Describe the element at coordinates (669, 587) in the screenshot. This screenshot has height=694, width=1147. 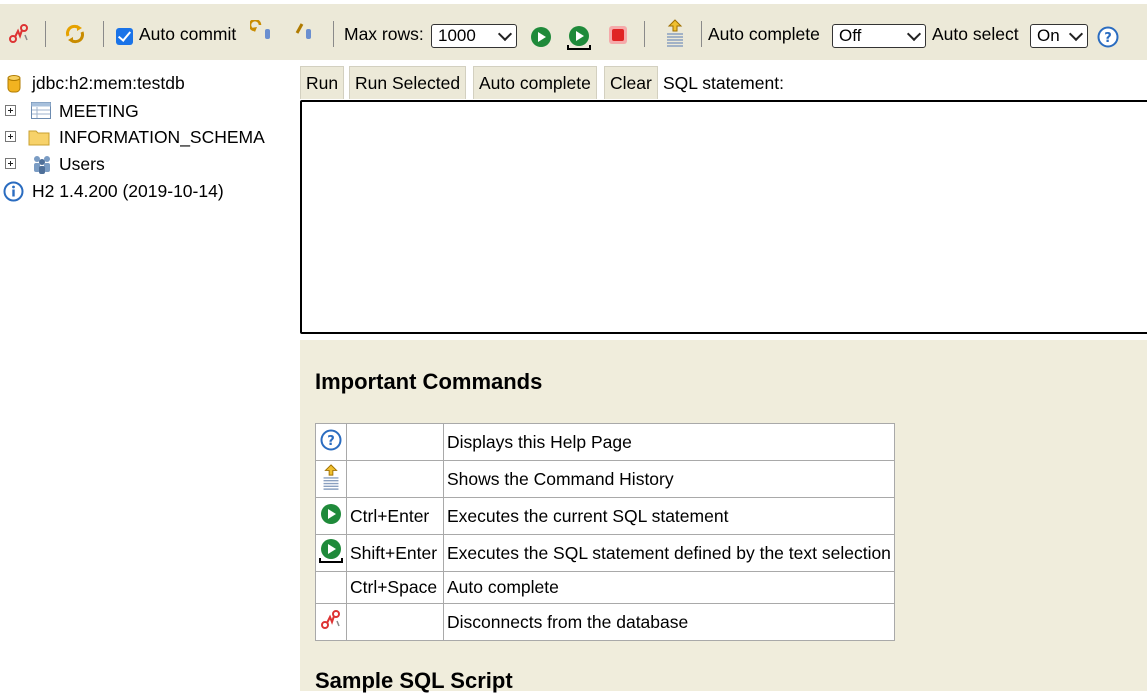
I see `command-description: Auto complete` at that location.